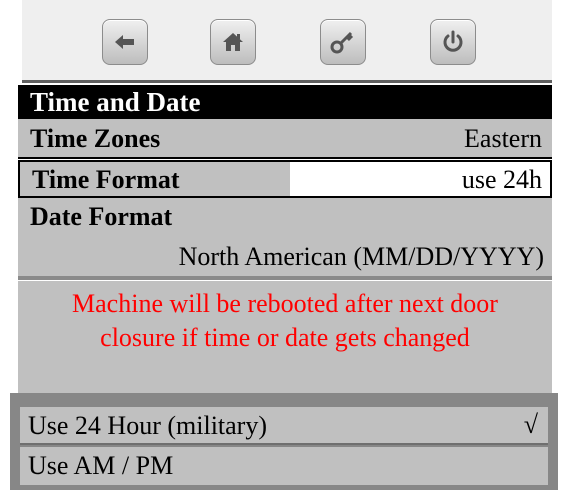  I want to click on date-format-value: North American (MM/DD/YYYY), so click(361, 256).